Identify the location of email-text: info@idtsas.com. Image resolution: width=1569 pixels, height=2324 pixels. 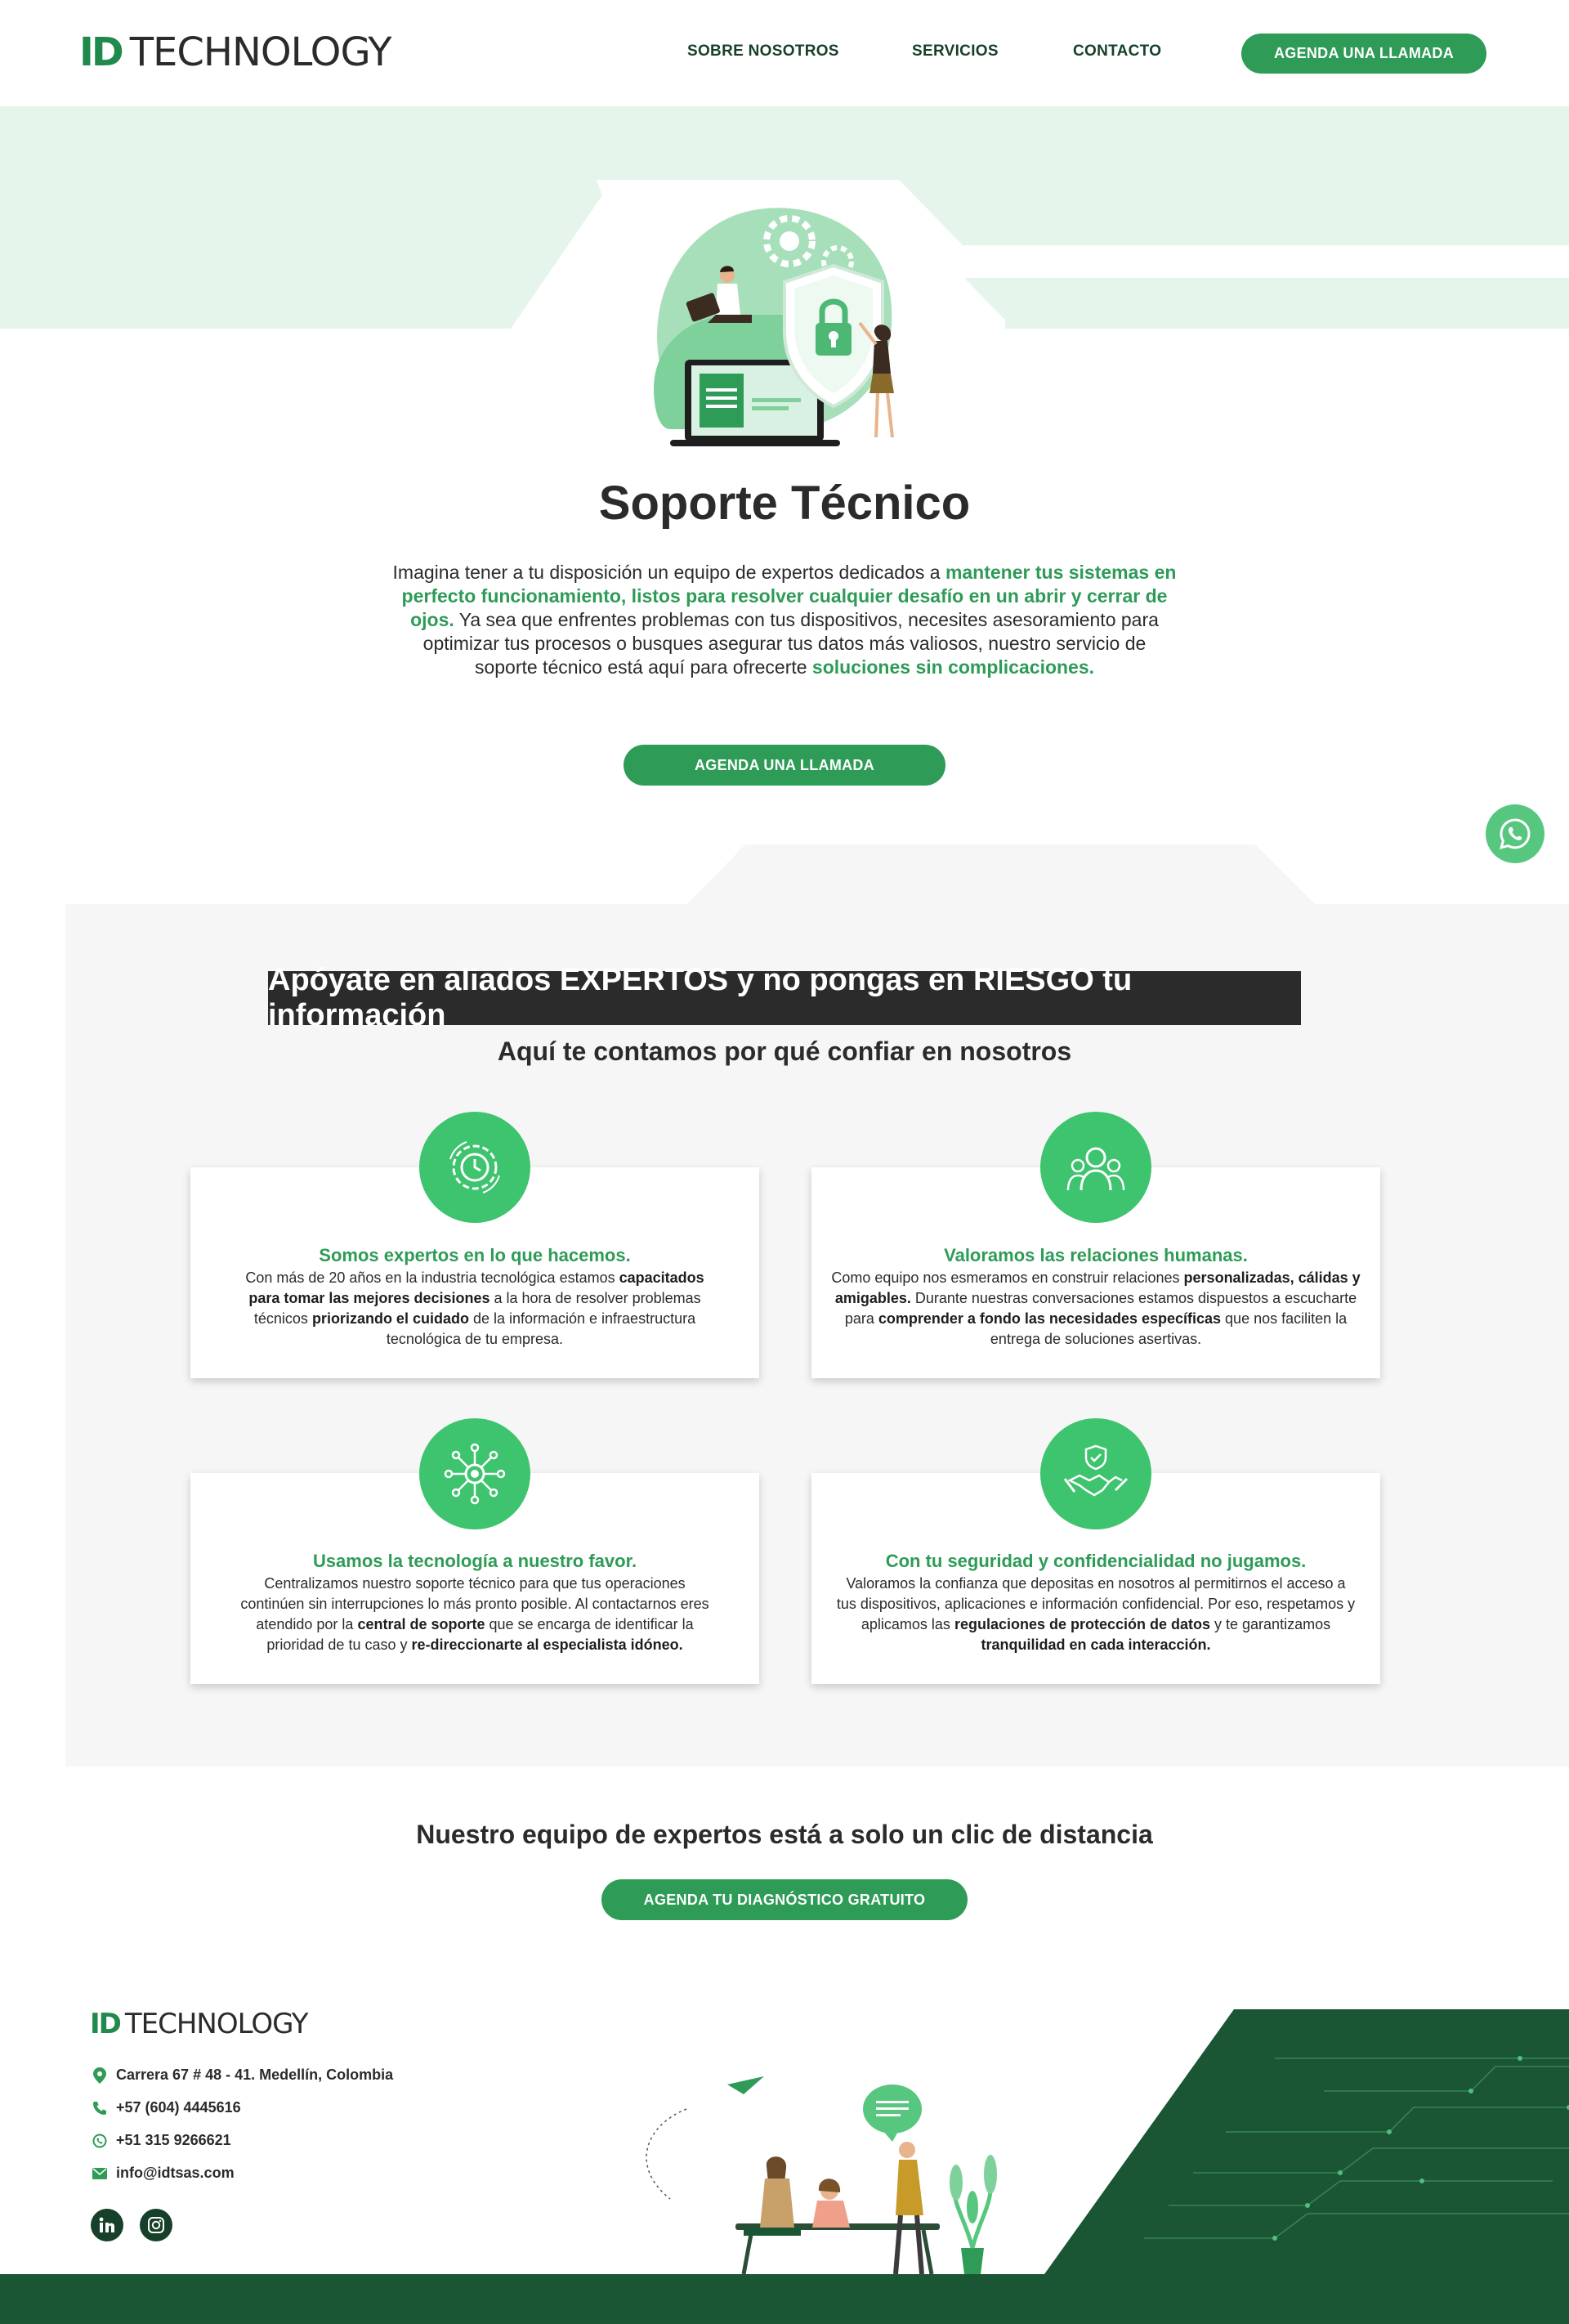
(175, 2173).